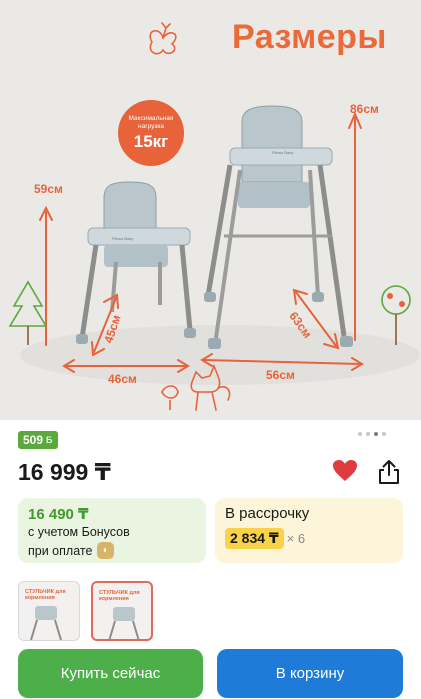  Describe the element at coordinates (376, 434) in the screenshot. I see `pagination-dot-active` at that location.